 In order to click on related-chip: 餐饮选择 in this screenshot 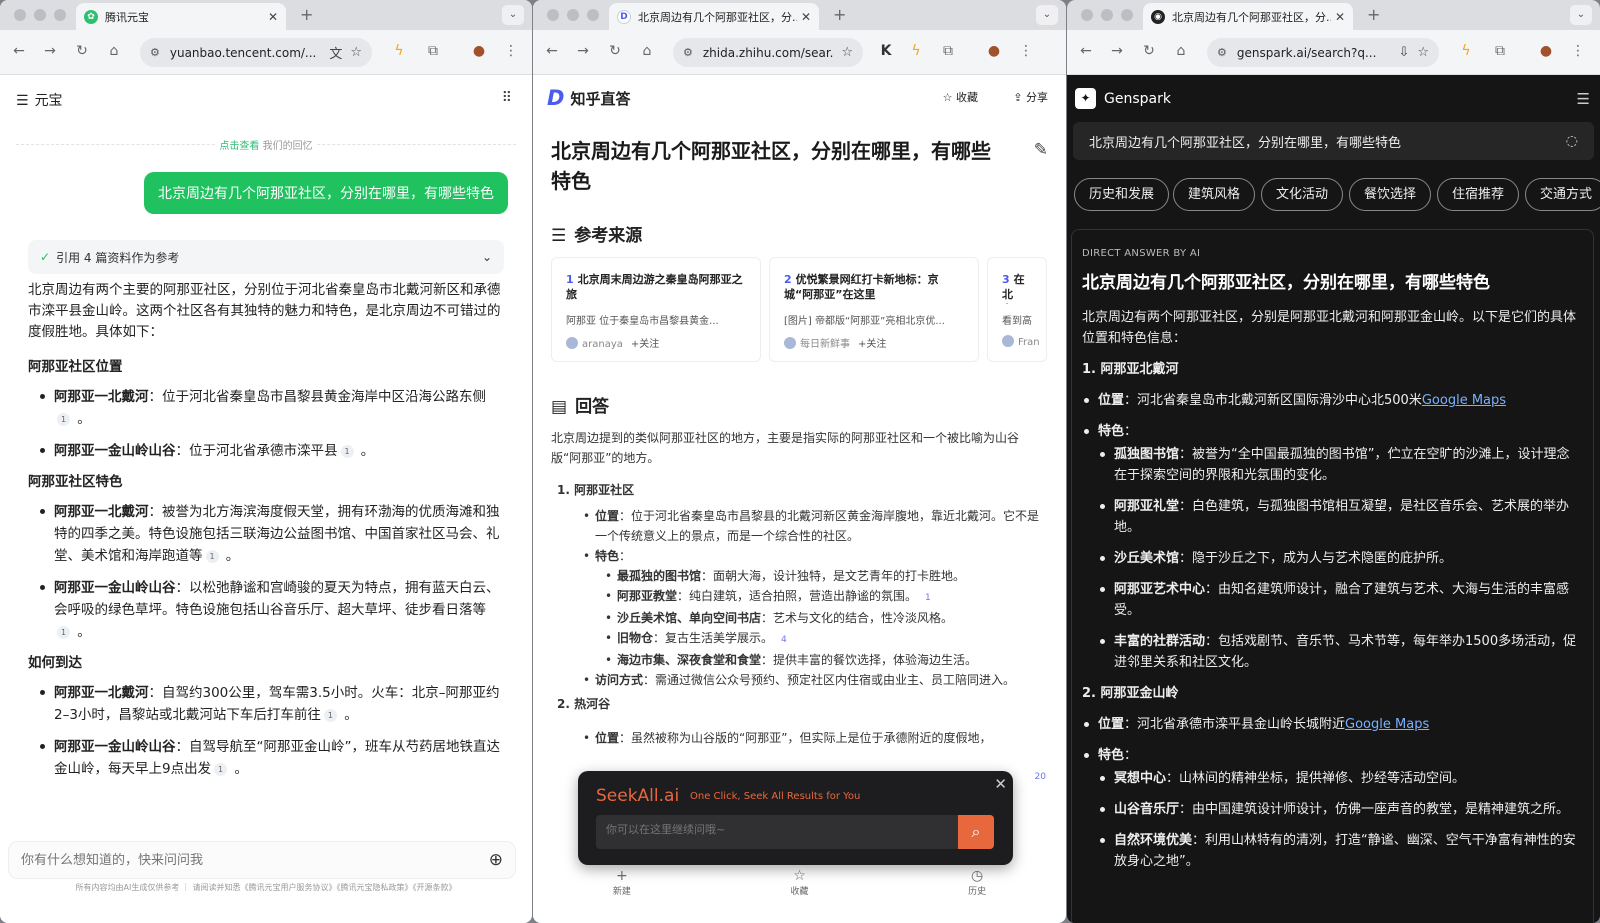, I will do `click(1390, 194)`.